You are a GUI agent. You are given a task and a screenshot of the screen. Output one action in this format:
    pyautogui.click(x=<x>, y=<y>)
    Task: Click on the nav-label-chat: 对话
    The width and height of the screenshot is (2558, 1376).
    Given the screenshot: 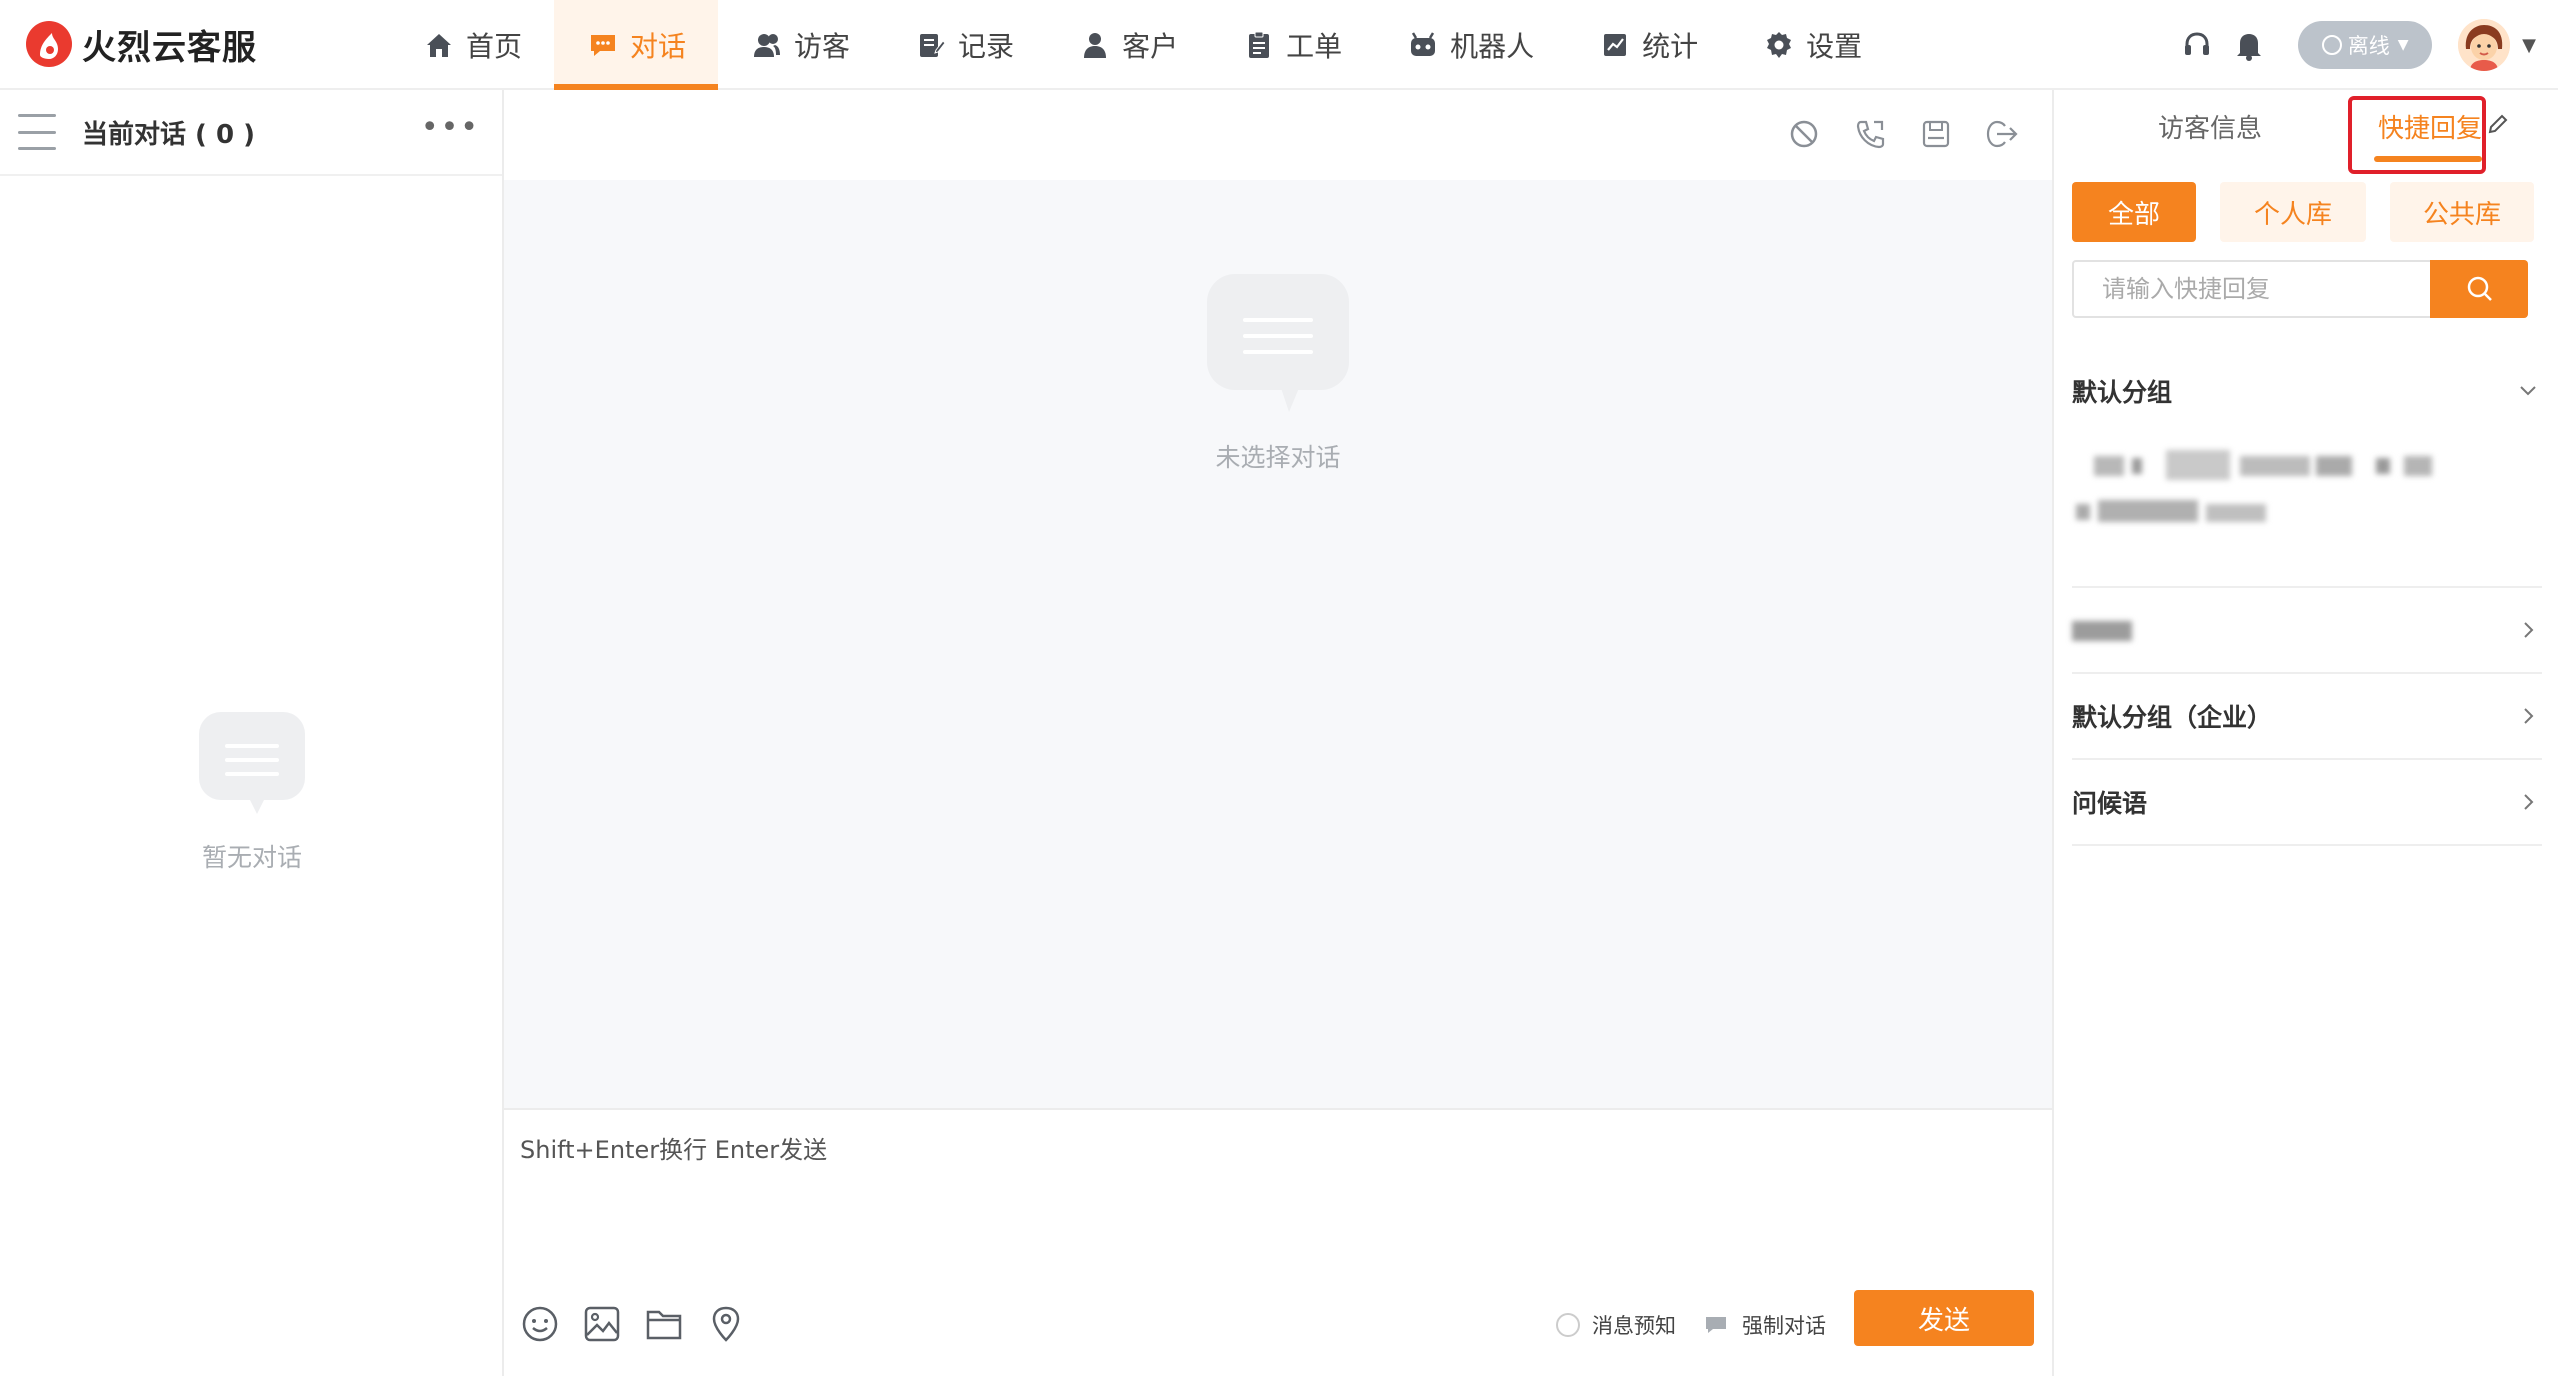 What is the action you would take?
    pyautogui.click(x=658, y=46)
    